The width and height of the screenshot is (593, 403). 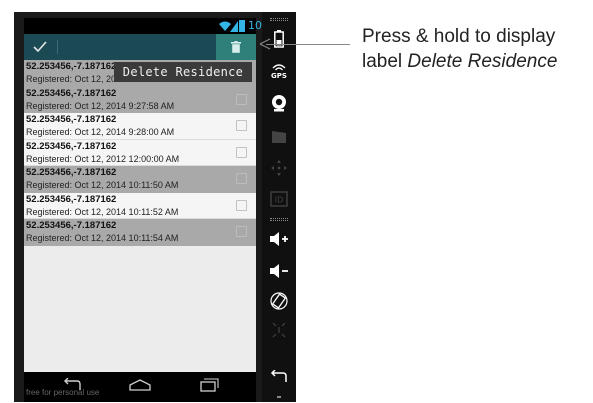 I want to click on clapperboard-icon, so click(x=279, y=137).